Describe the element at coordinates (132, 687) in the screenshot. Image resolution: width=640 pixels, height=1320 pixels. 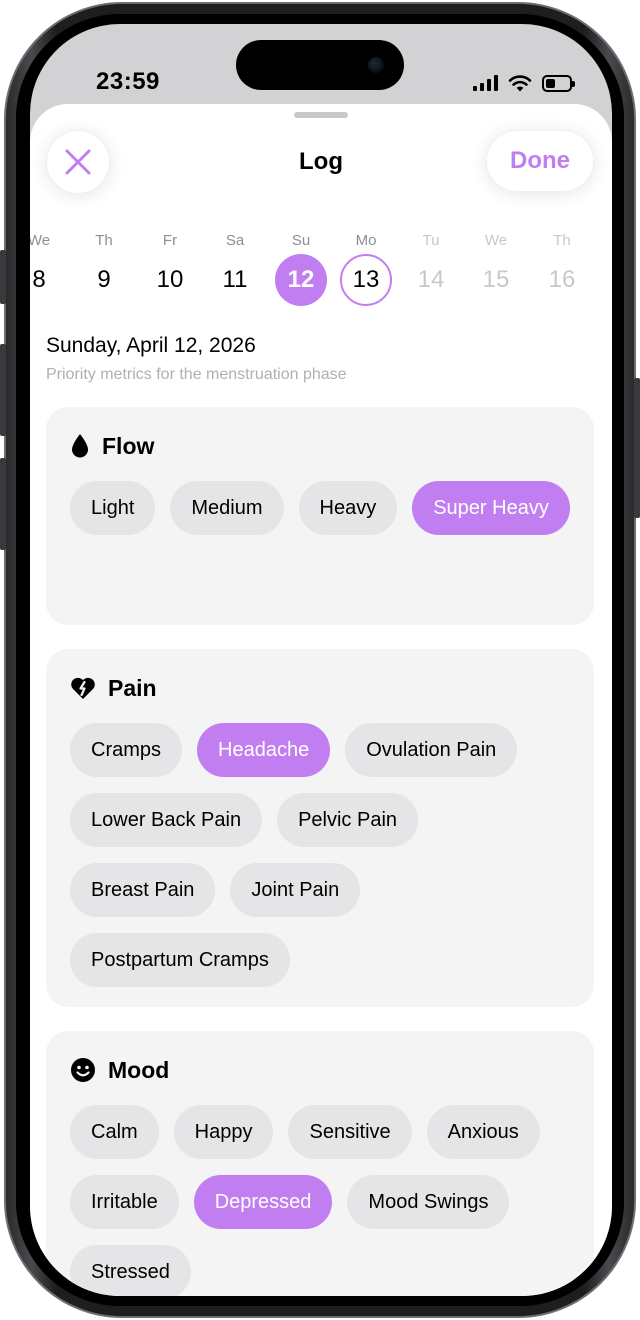
I see `pain-title: Pain` at that location.